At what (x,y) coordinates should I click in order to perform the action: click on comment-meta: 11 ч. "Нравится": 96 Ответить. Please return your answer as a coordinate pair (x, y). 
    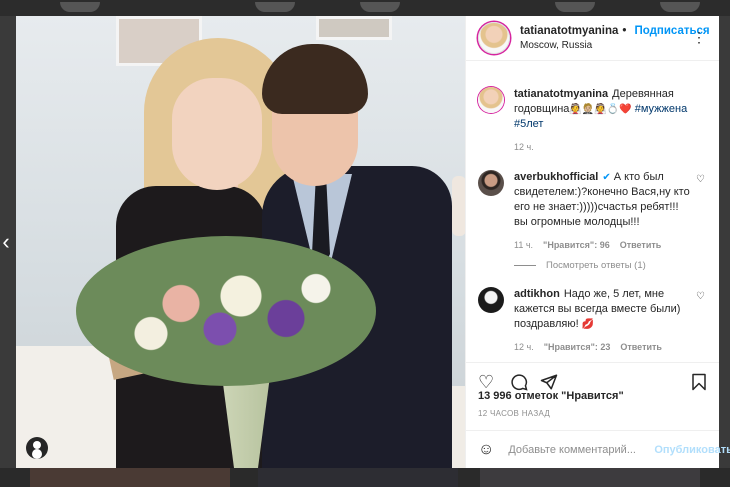
    Looking at the image, I should click on (602, 245).